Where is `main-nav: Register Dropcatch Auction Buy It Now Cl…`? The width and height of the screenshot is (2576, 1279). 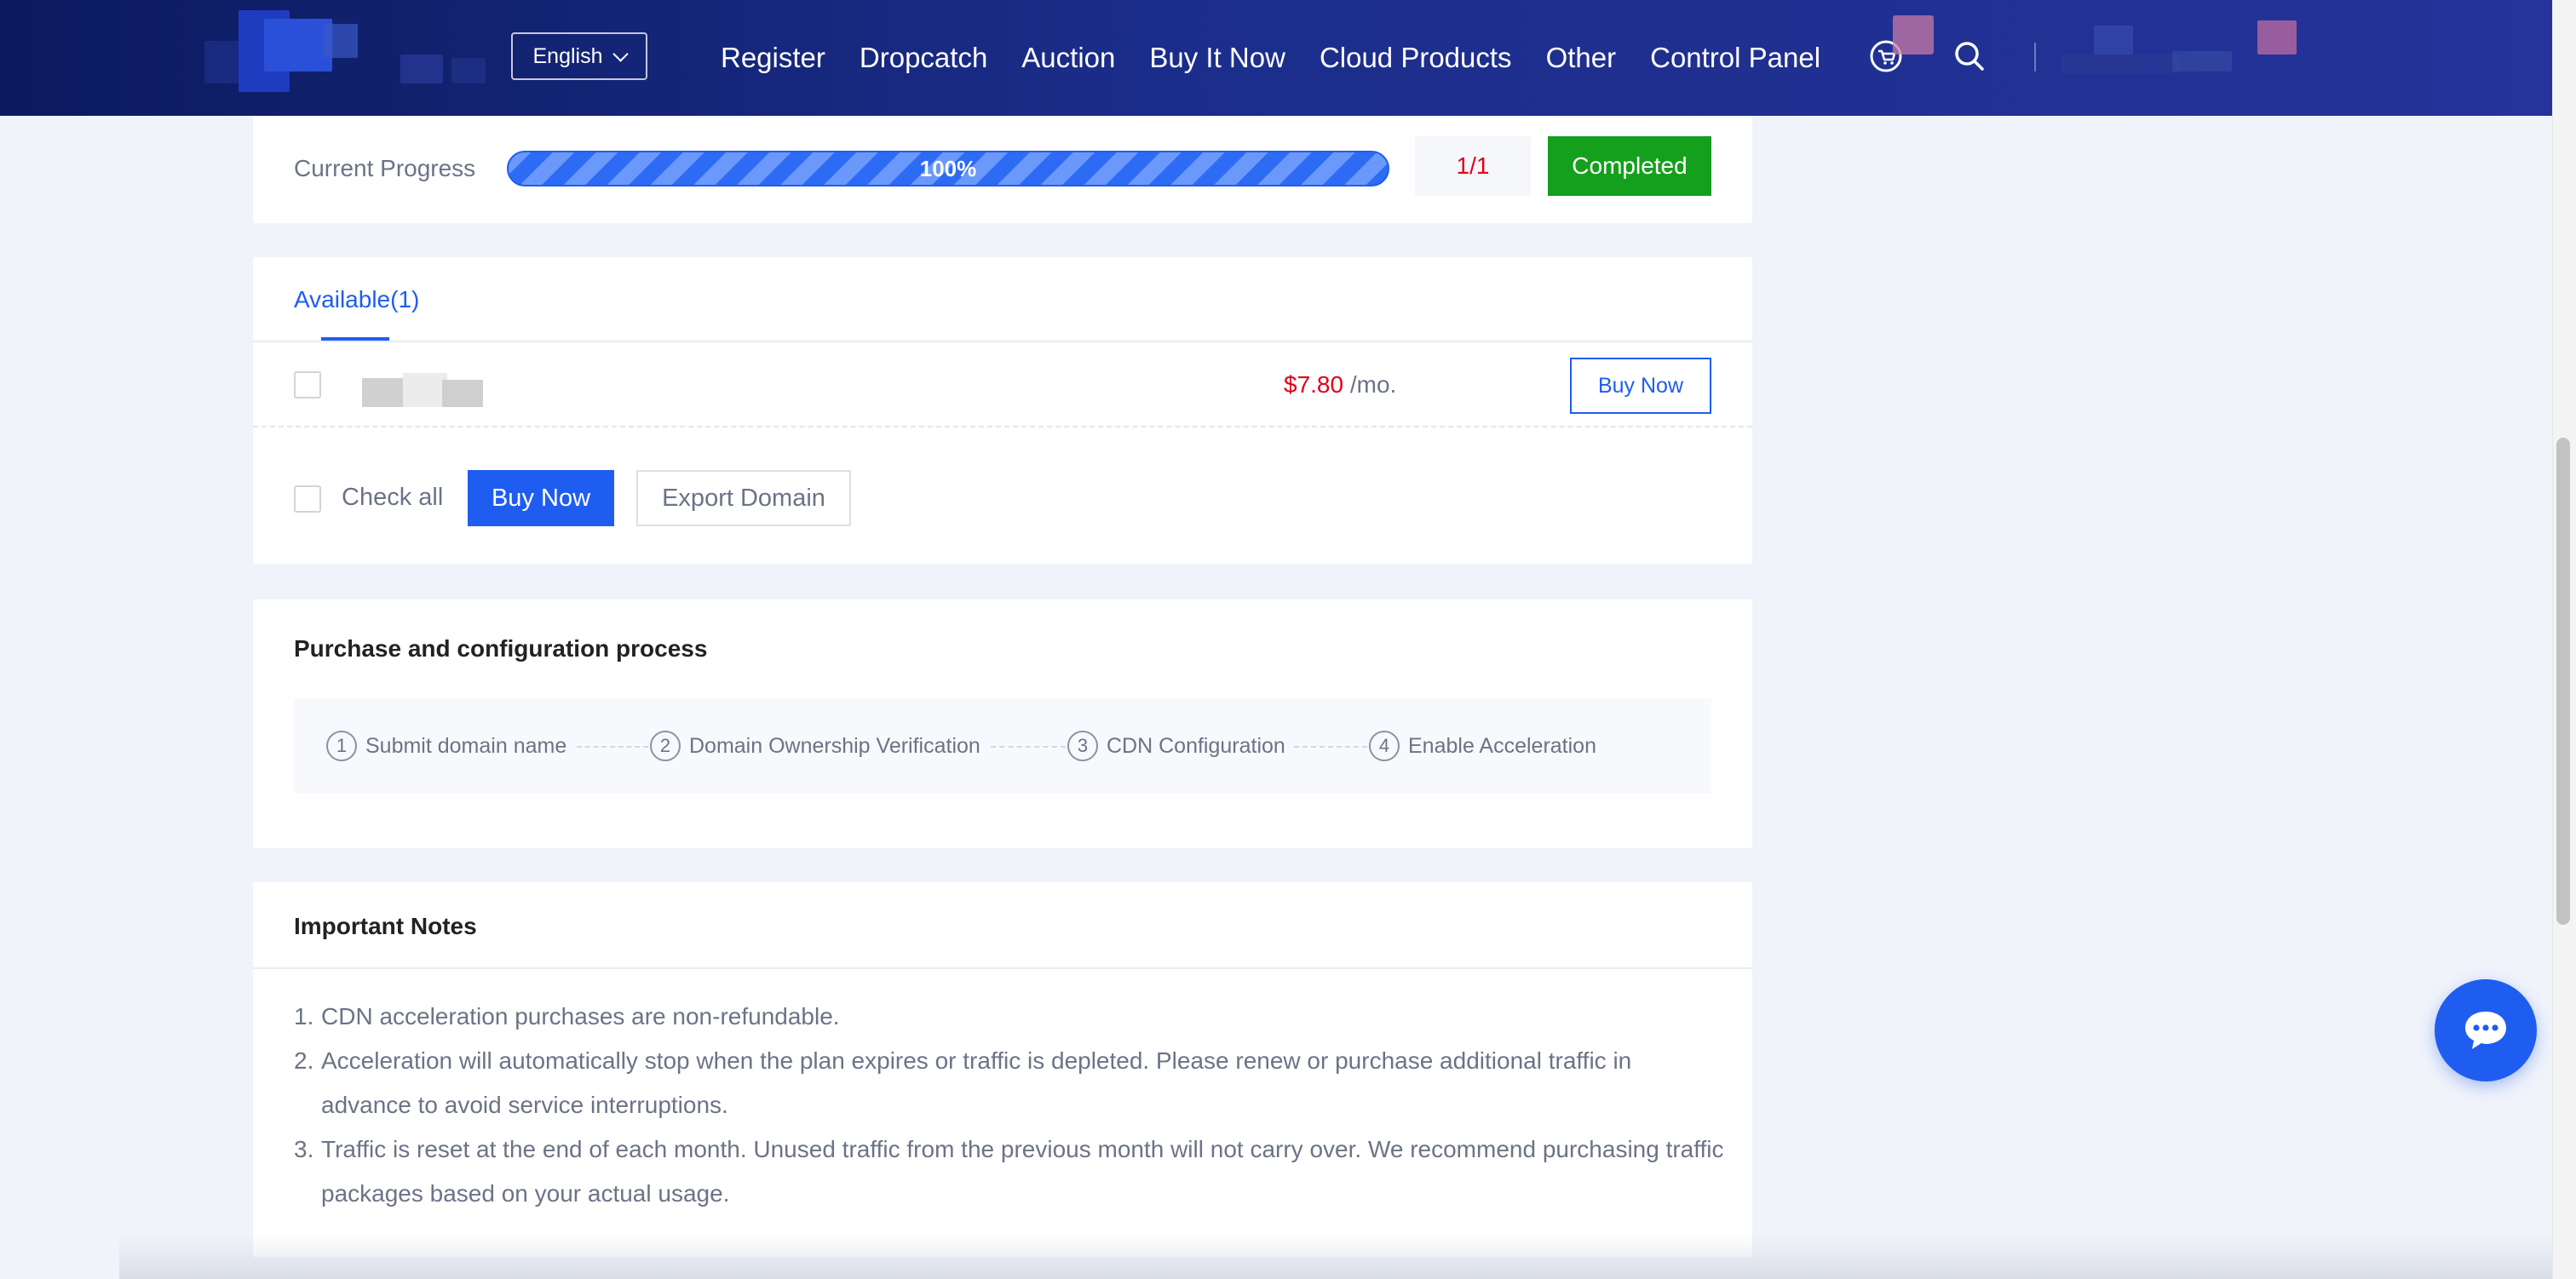 main-nav: Register Dropcatch Auction Buy It Now Cl… is located at coordinates (1287, 58).